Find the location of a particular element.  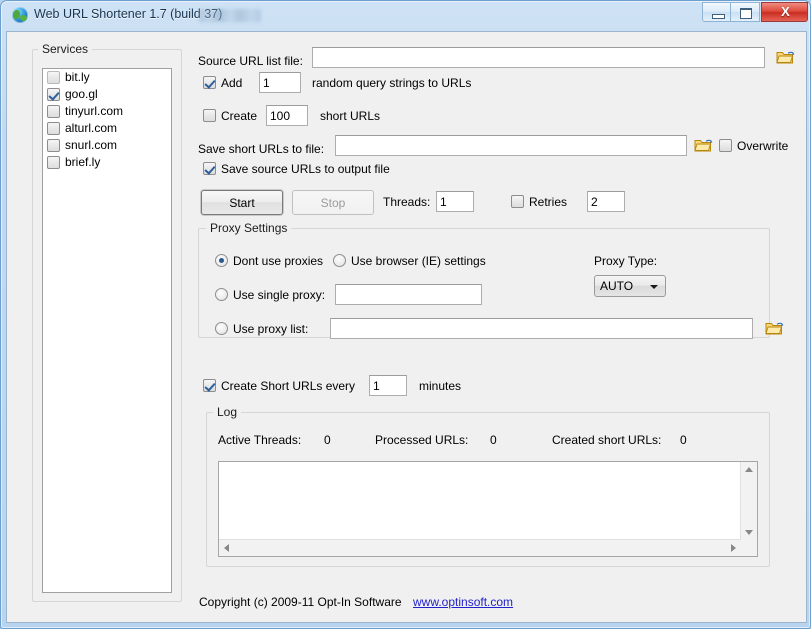

proxy-list-label: Use proxy list: is located at coordinates (271, 329).